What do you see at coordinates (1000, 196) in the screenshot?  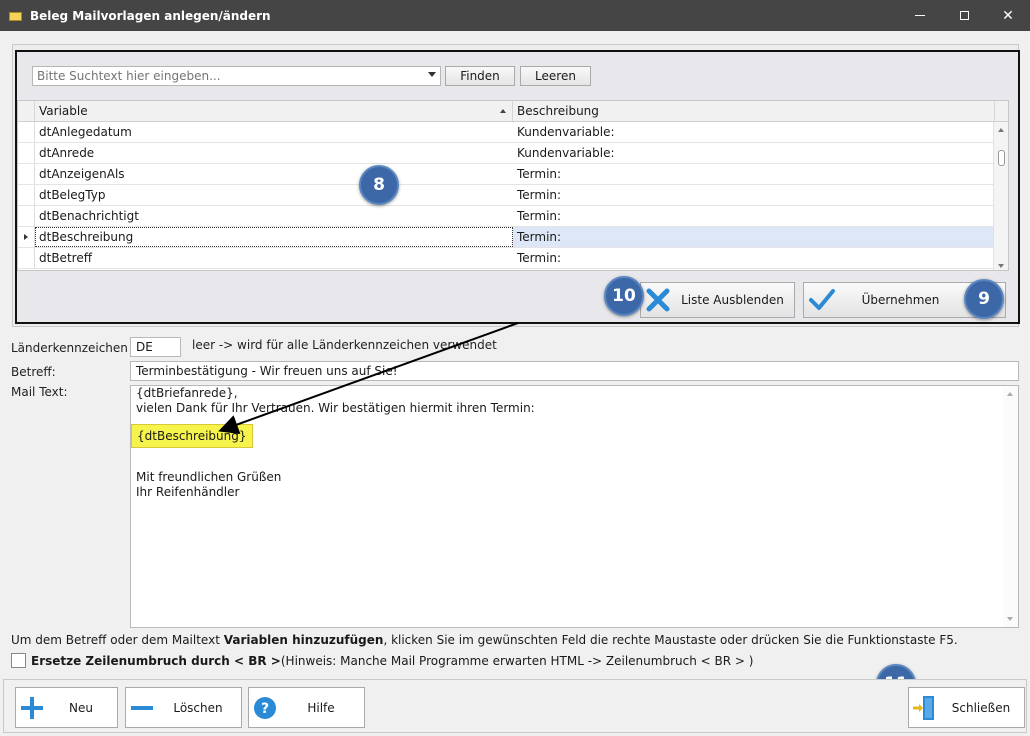 I see `grid-scrollbar` at bounding box center [1000, 196].